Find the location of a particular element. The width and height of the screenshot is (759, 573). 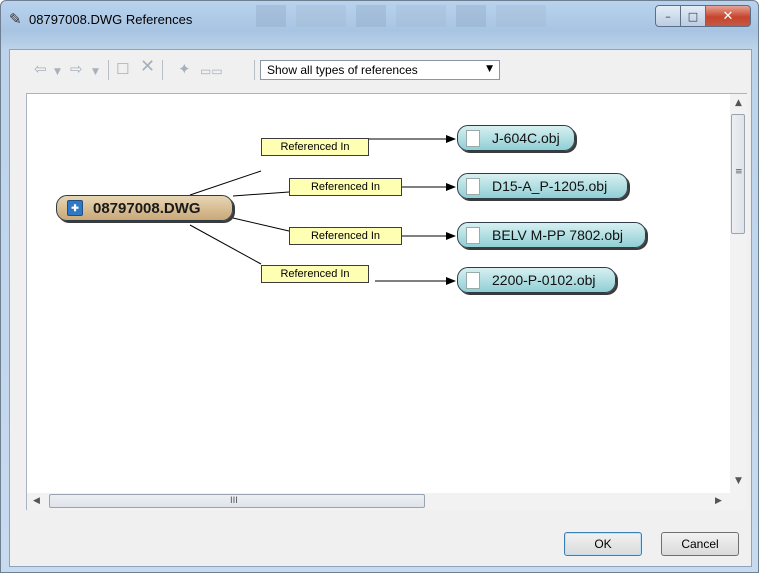

hierarchy-icon: ✦ is located at coordinates (184, 69).